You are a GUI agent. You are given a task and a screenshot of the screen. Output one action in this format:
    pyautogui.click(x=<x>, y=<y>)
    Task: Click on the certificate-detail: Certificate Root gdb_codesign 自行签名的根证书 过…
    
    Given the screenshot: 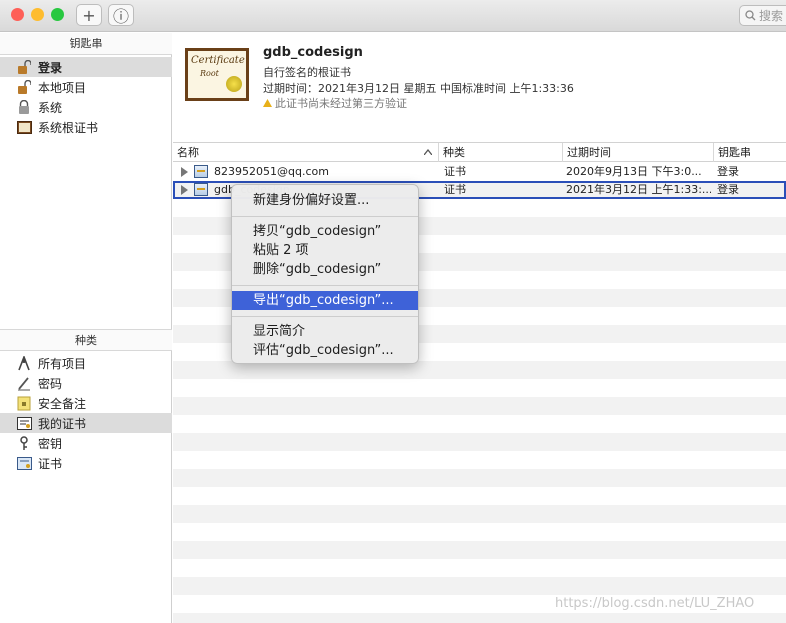 What is the action you would take?
    pyautogui.click(x=479, y=88)
    